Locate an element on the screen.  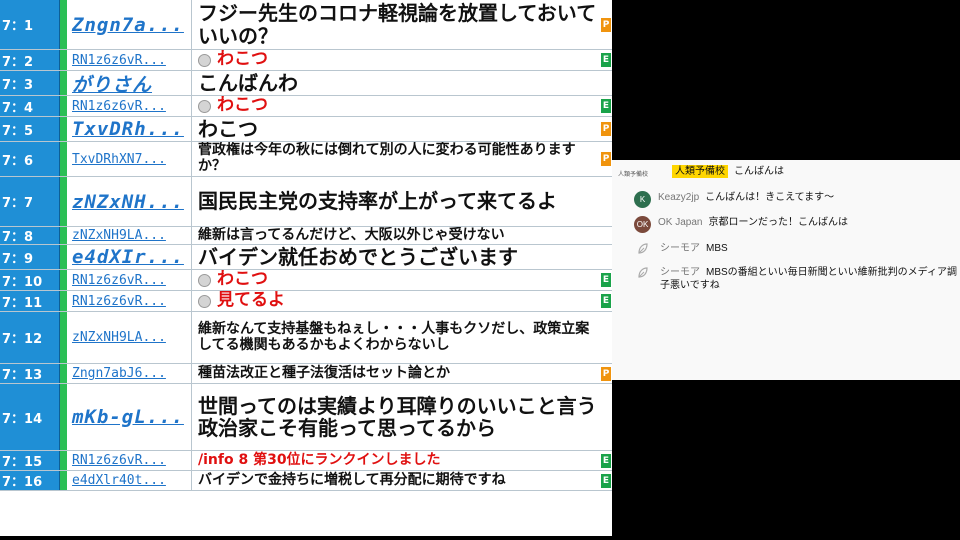
chat-message: K Keazy2jp こんばんは！きこえてます～ is located at coordinates (786, 199).